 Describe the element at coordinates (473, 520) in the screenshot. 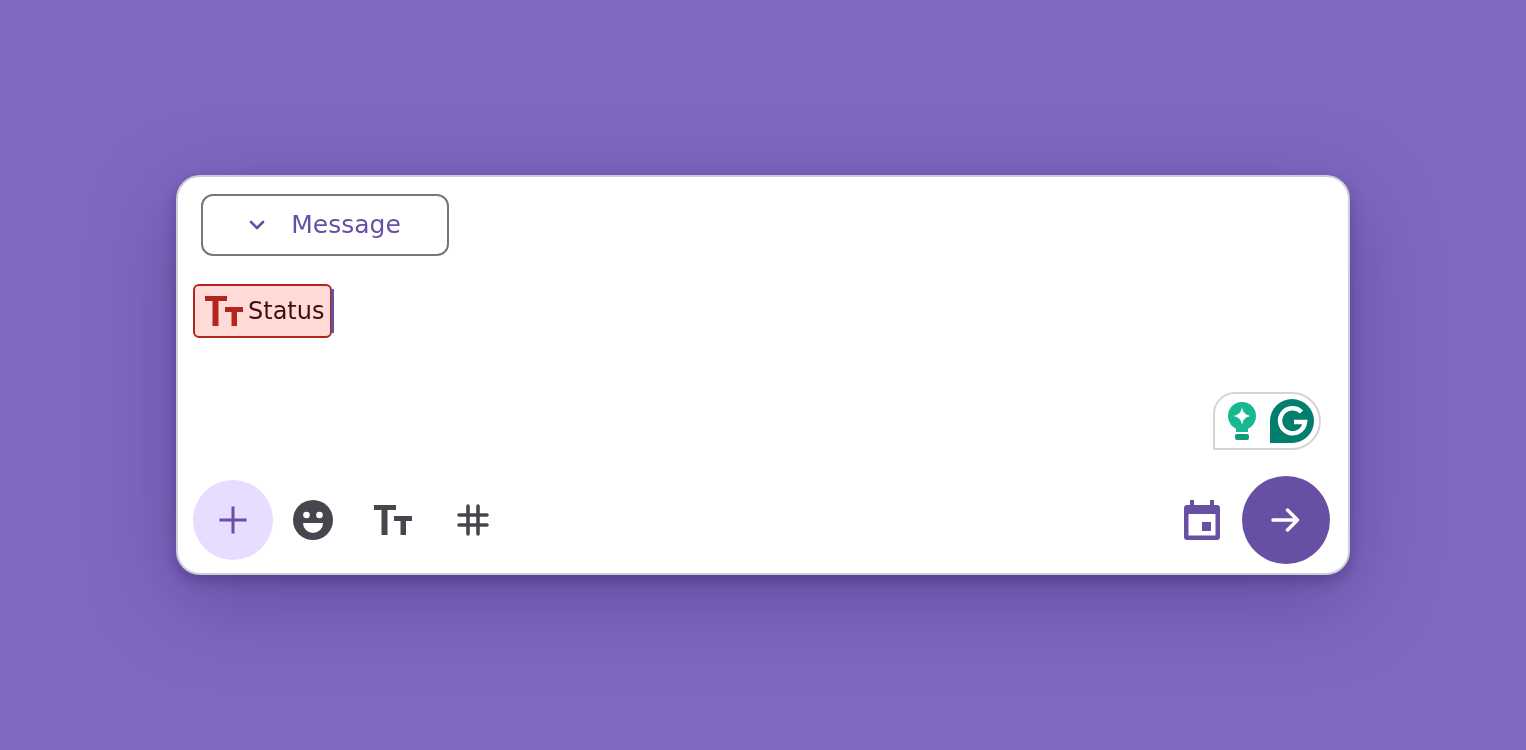

I see `hash-icon` at that location.